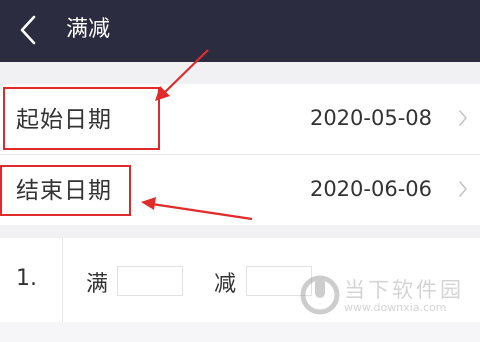  What do you see at coordinates (240, 332) in the screenshot?
I see `bottom-strip` at bounding box center [240, 332].